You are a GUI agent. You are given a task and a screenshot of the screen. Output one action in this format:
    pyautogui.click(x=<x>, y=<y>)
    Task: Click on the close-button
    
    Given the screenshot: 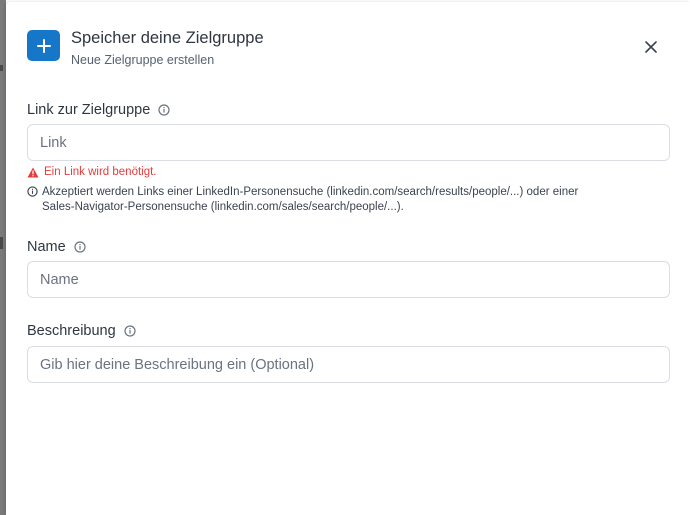 What is the action you would take?
    pyautogui.click(x=651, y=47)
    